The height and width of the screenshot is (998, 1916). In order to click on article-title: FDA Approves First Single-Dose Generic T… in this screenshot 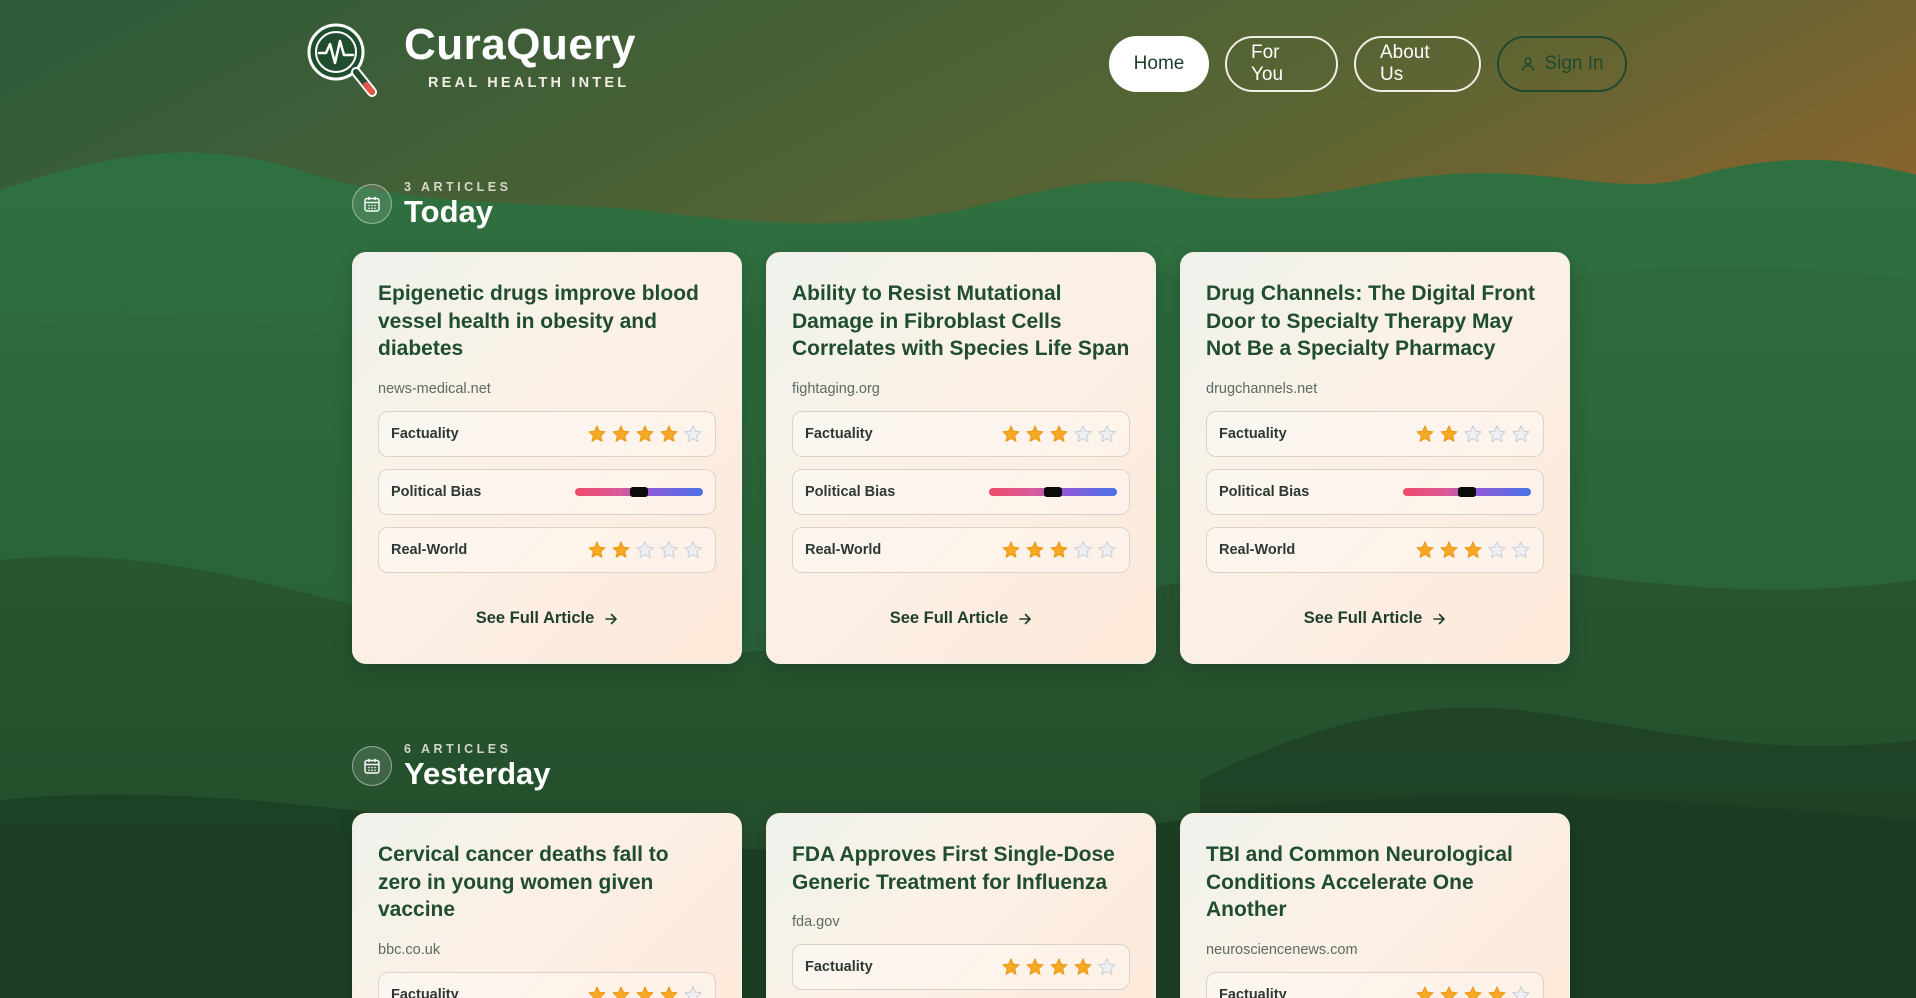, I will do `click(961, 868)`.